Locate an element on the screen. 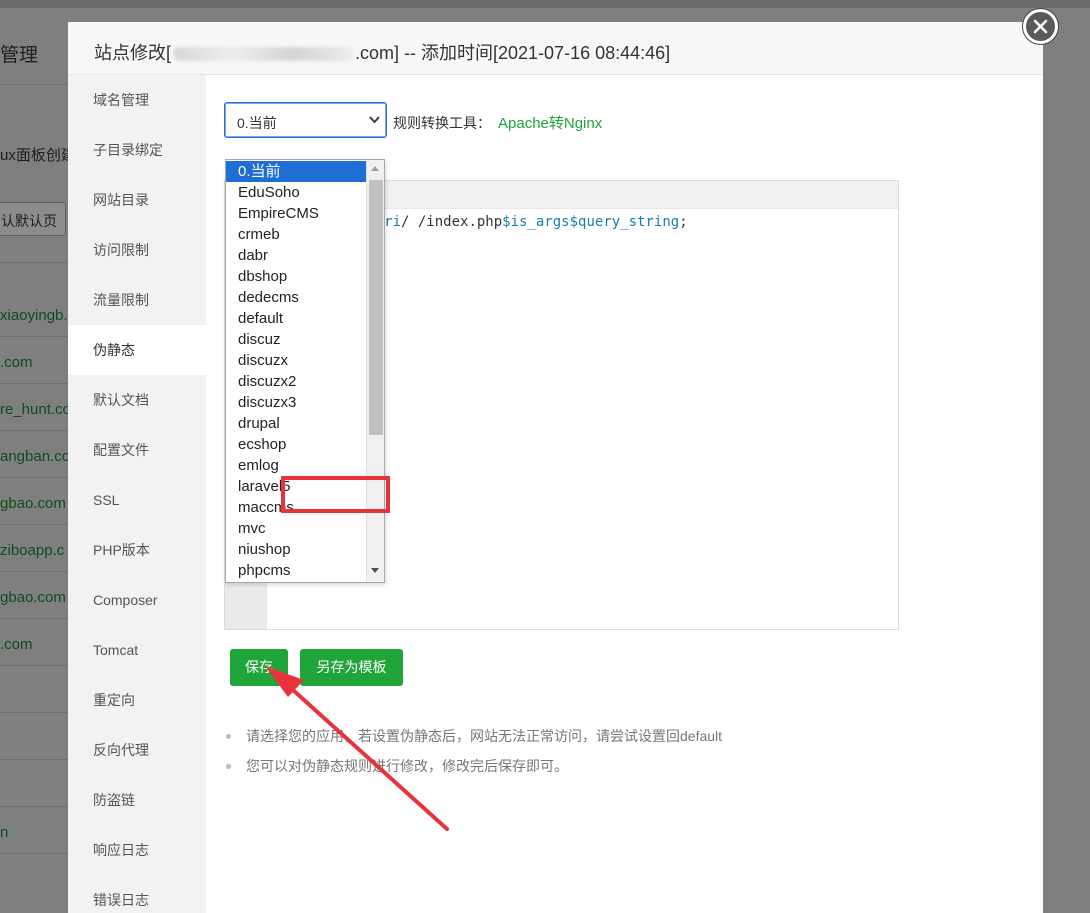 This screenshot has height=913, width=1090. dropdown-option: discuzx2 is located at coordinates (296, 381).